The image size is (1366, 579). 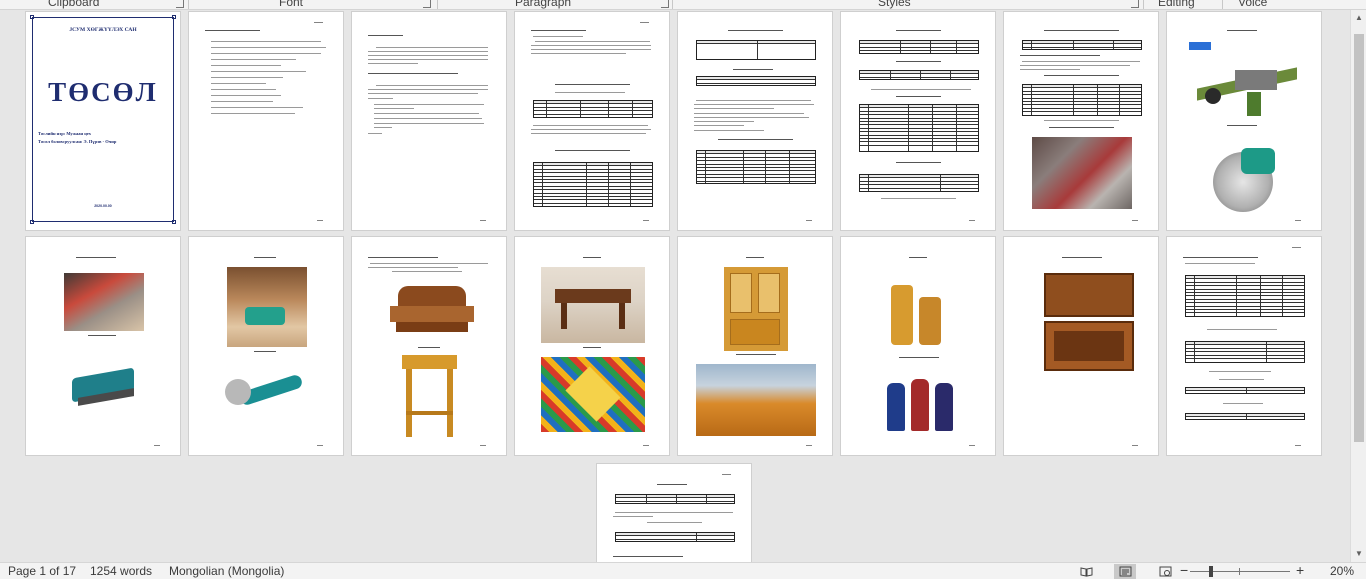 I want to click on page-thumbnail-13: ▬▬, so click(x=755, y=346).